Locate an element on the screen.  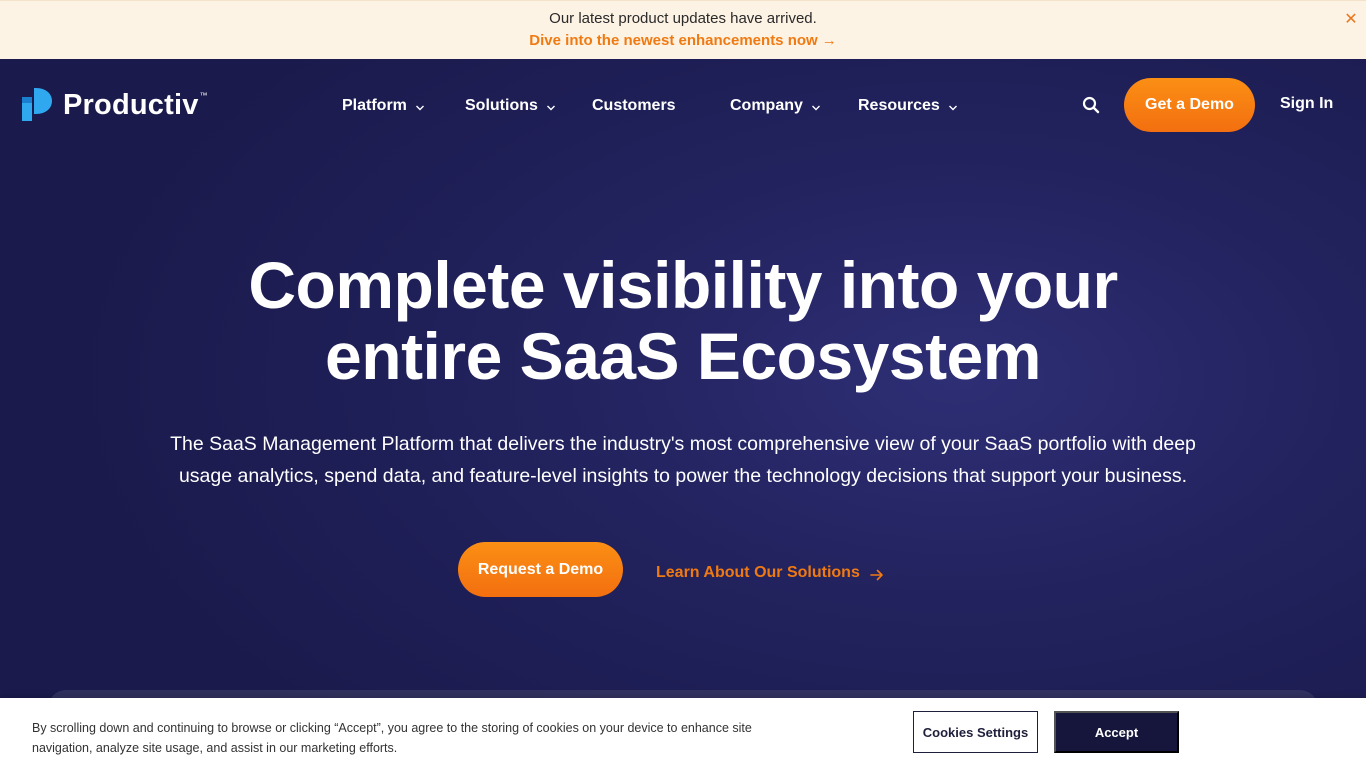
arrow-right-icon: → is located at coordinates (829, 40).